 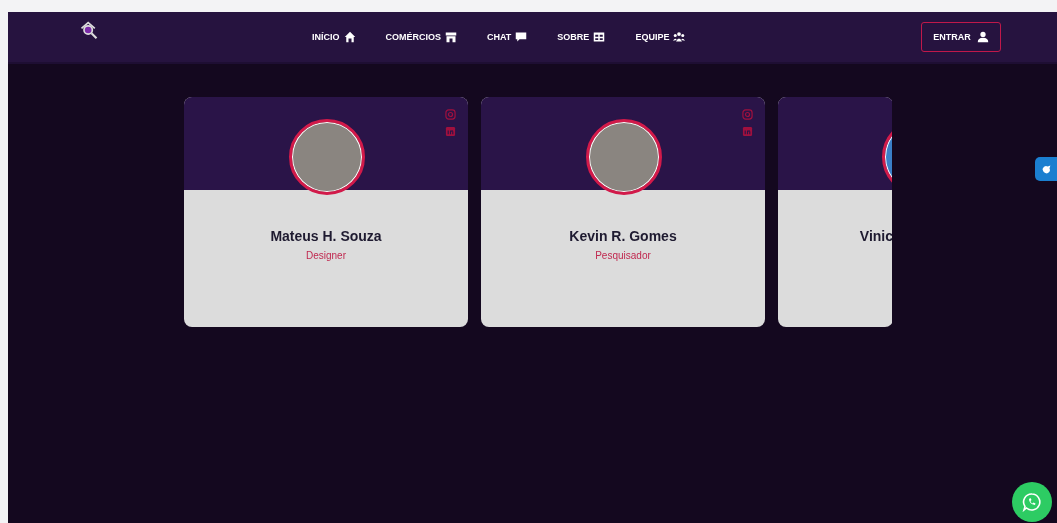 I want to click on nav-link: INÍCIO, so click(x=334, y=37).